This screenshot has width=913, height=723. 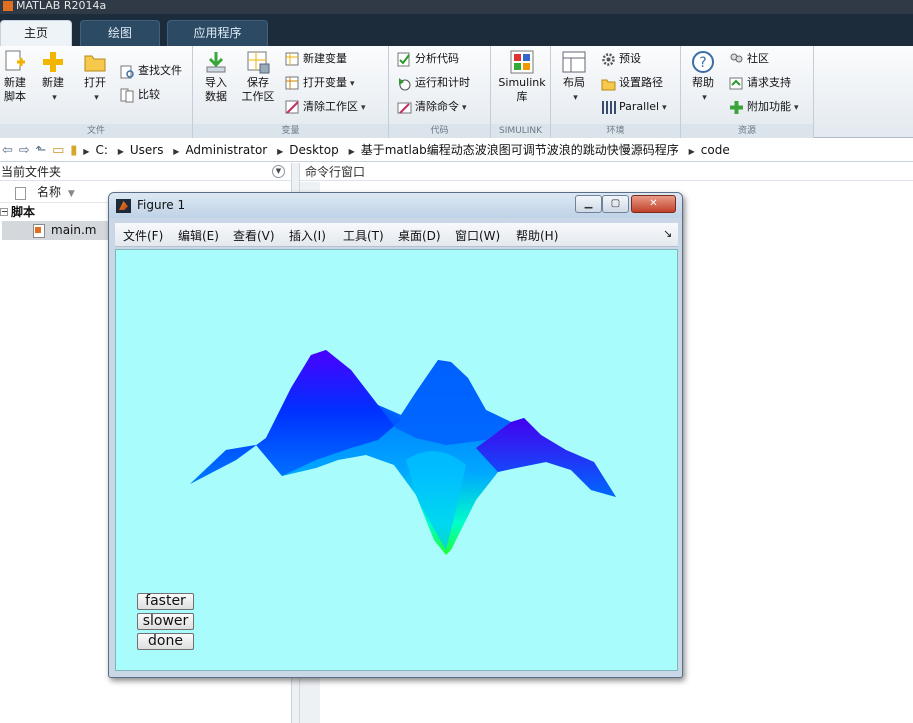 I want to click on open-button: 打开 ▾, so click(x=95, y=77).